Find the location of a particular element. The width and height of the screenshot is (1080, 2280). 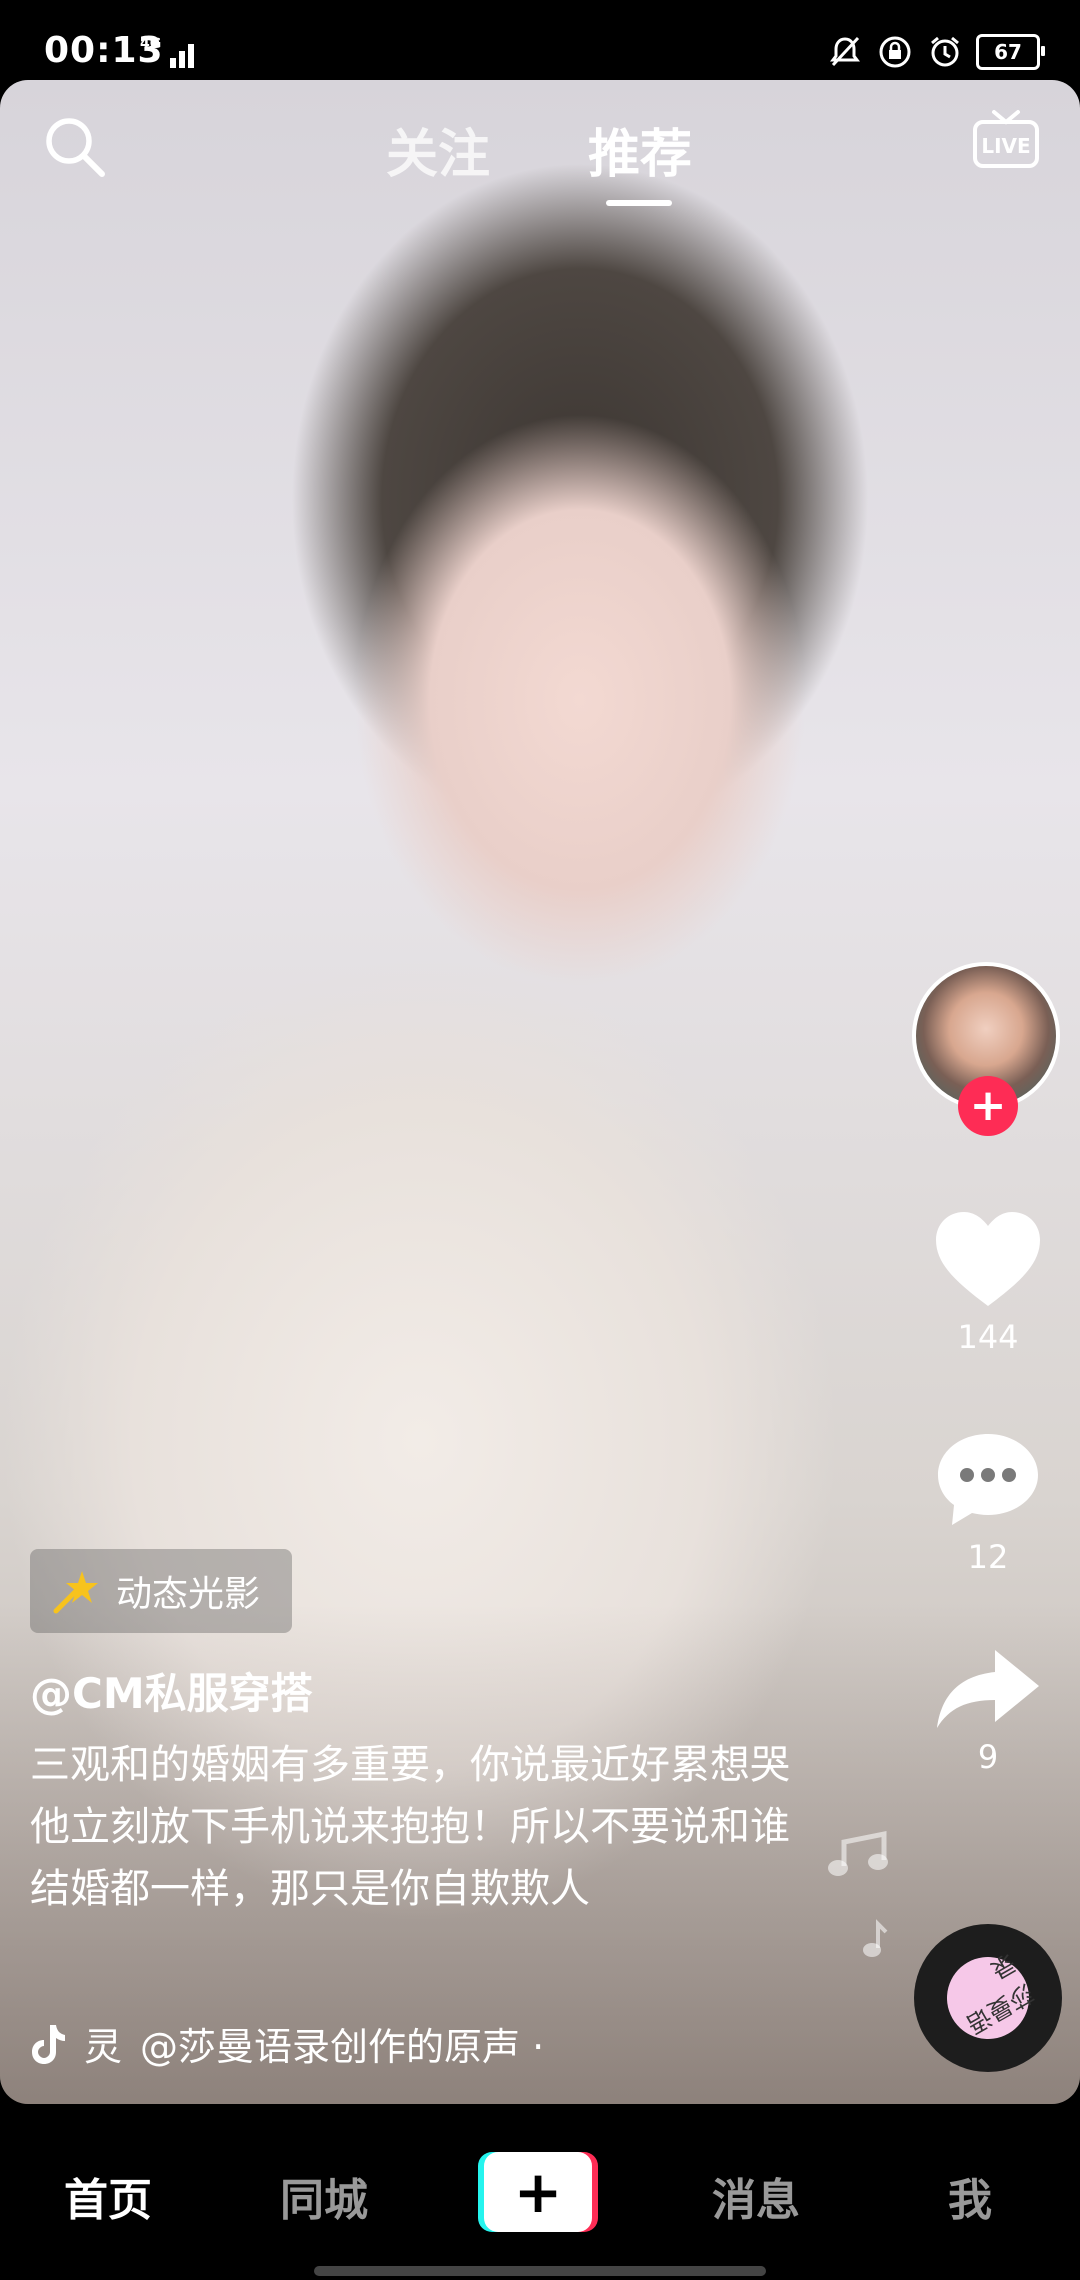

system-icons: 67 is located at coordinates (935, 52).